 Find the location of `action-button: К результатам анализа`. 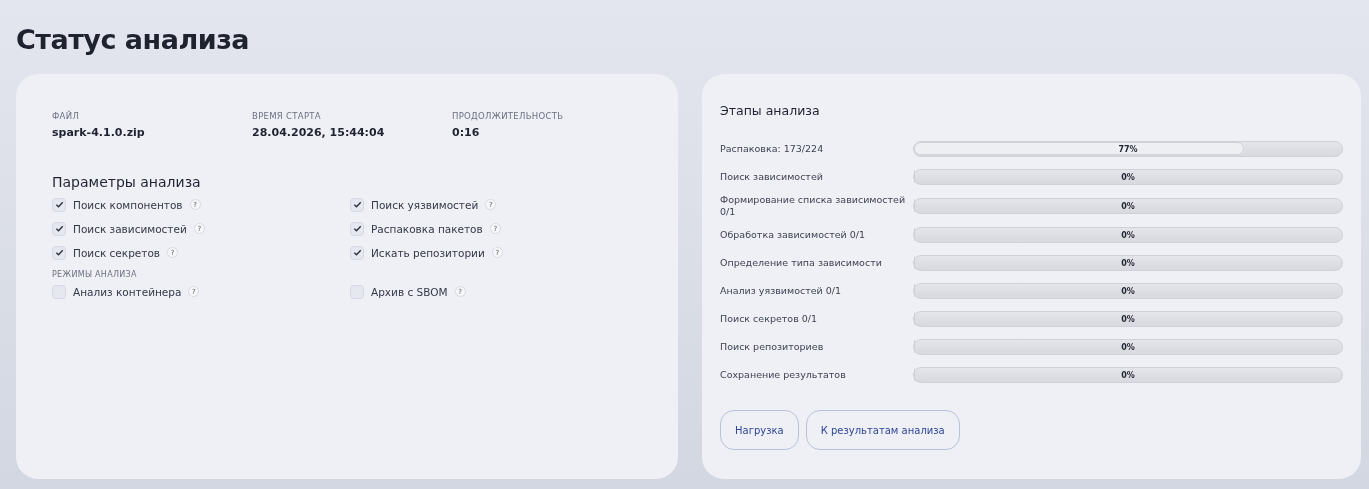

action-button: К результатам анализа is located at coordinates (882, 430).